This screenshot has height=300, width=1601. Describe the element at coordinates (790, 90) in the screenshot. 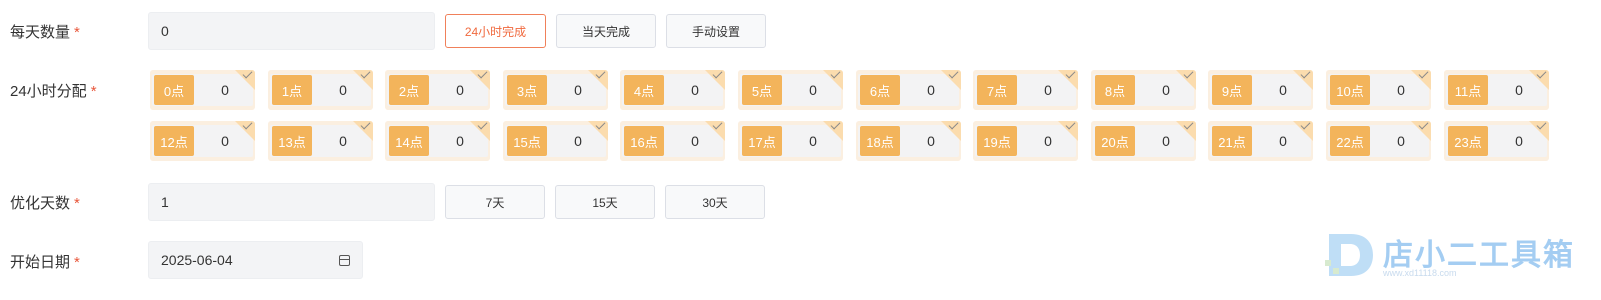

I see `hour-cell: 5点 0` at that location.